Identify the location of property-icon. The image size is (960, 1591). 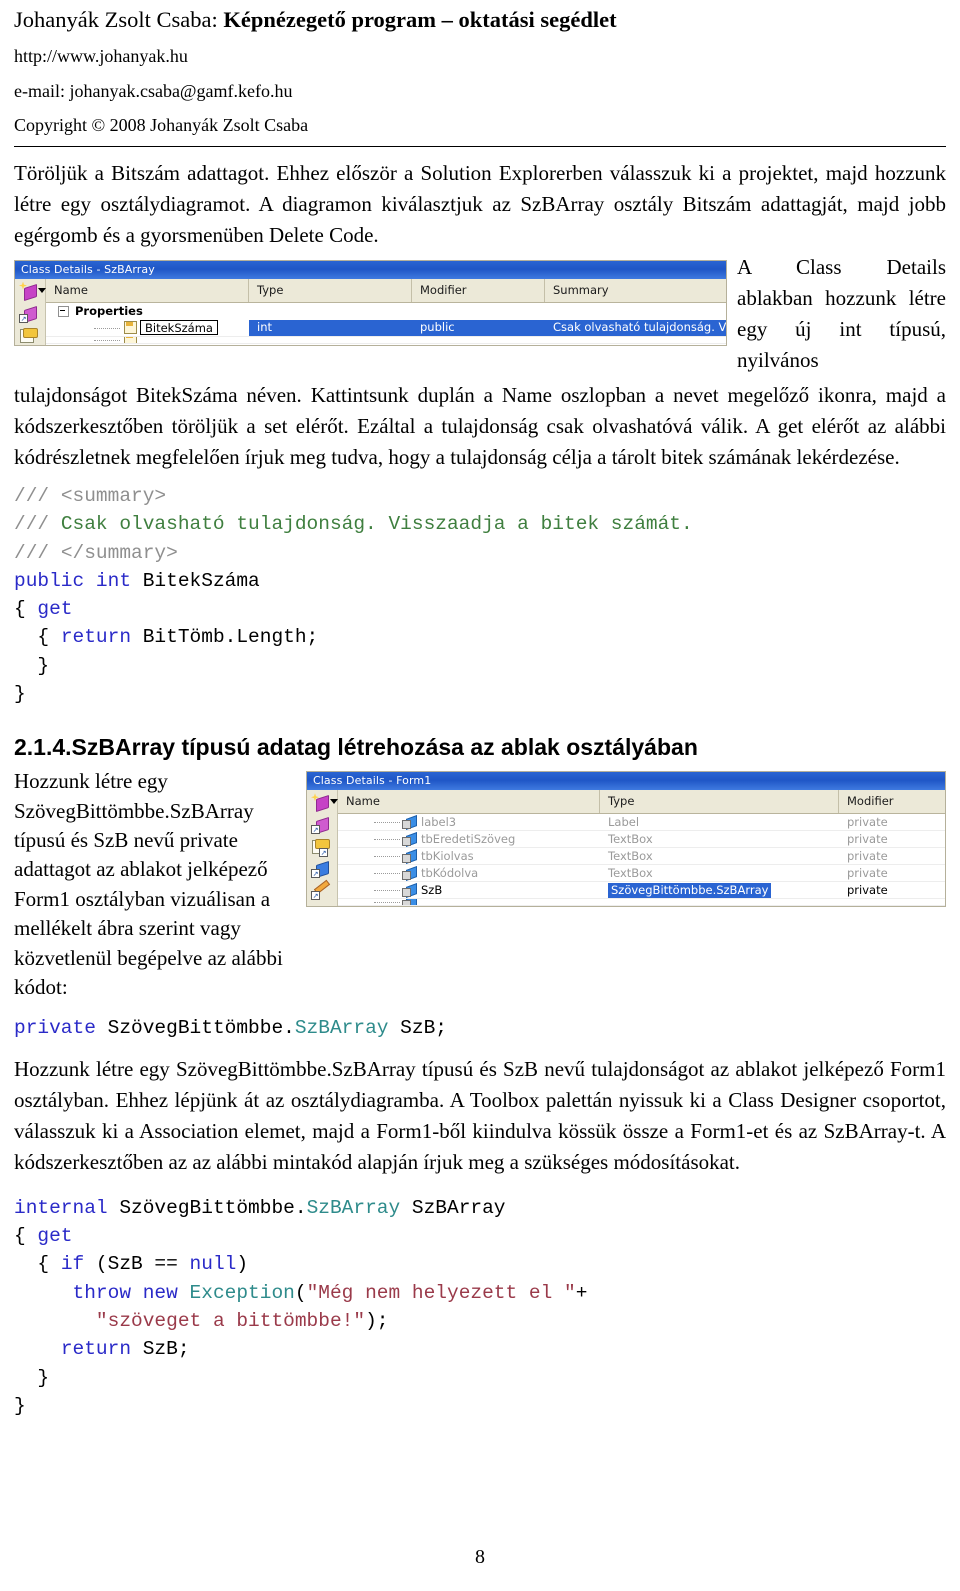
(129, 328).